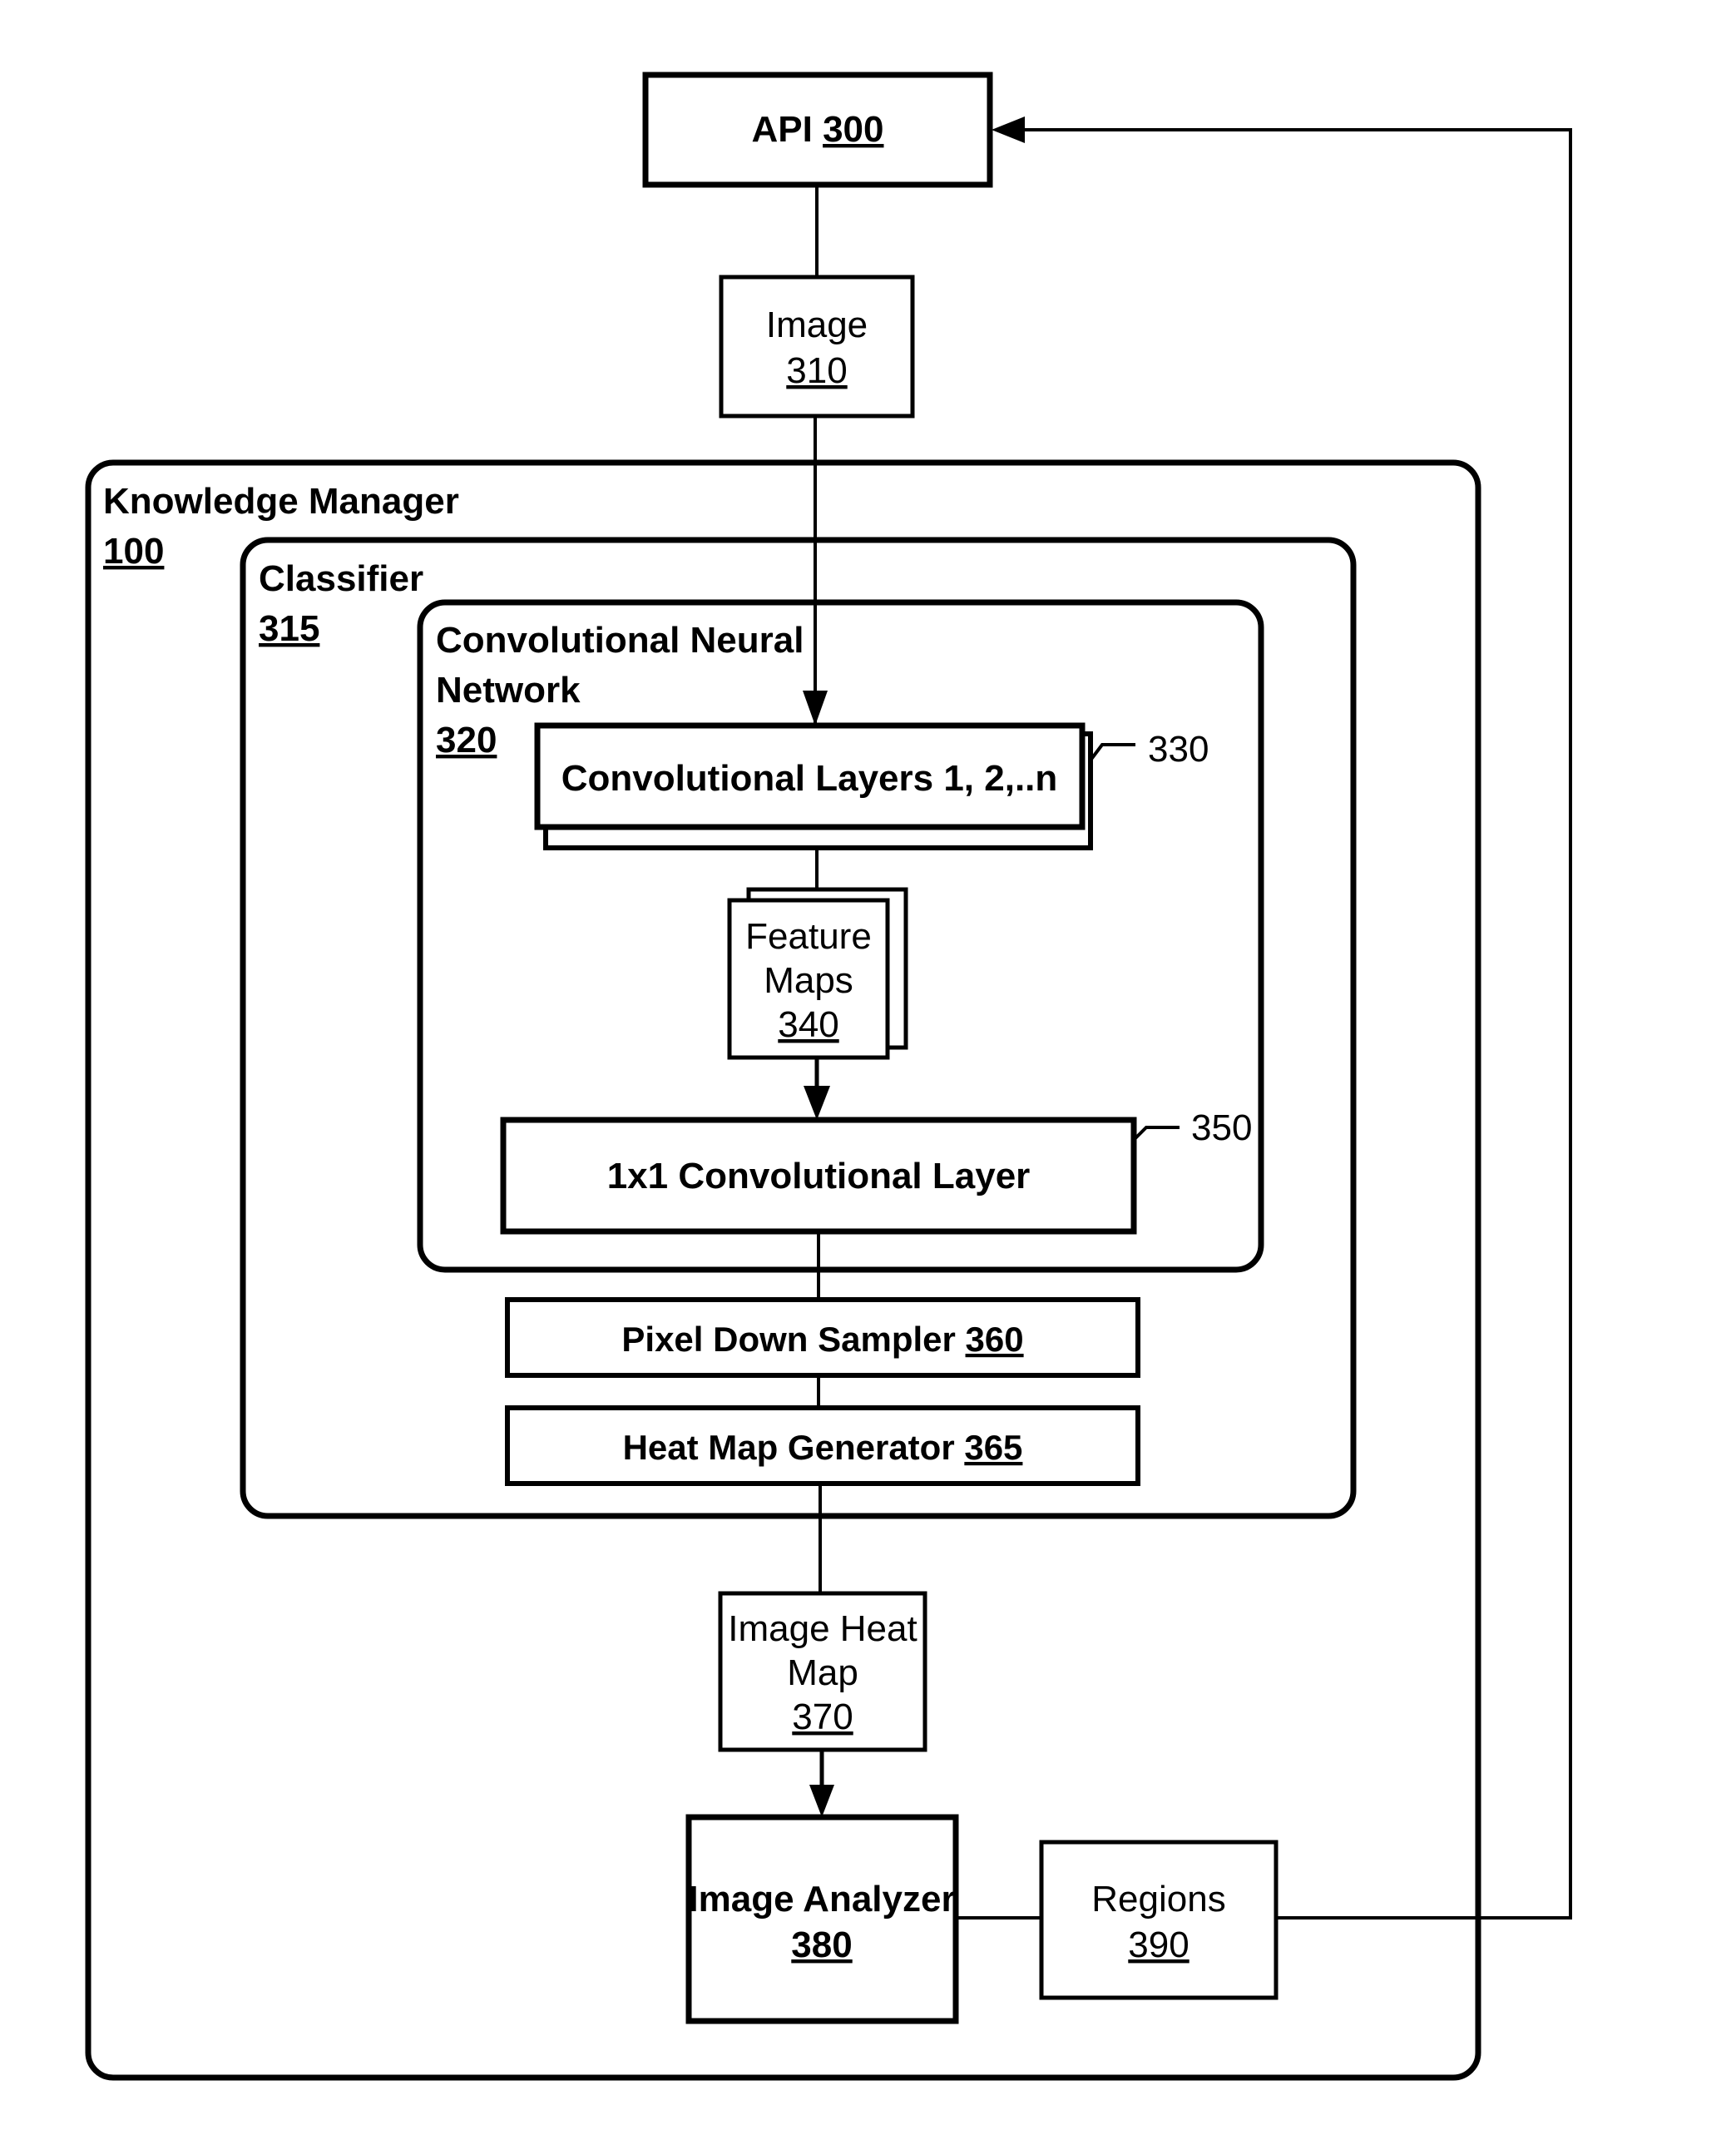 The height and width of the screenshot is (2140, 1736). What do you see at coordinates (1158, 1945) in the screenshot?
I see `regions-ref: 390` at bounding box center [1158, 1945].